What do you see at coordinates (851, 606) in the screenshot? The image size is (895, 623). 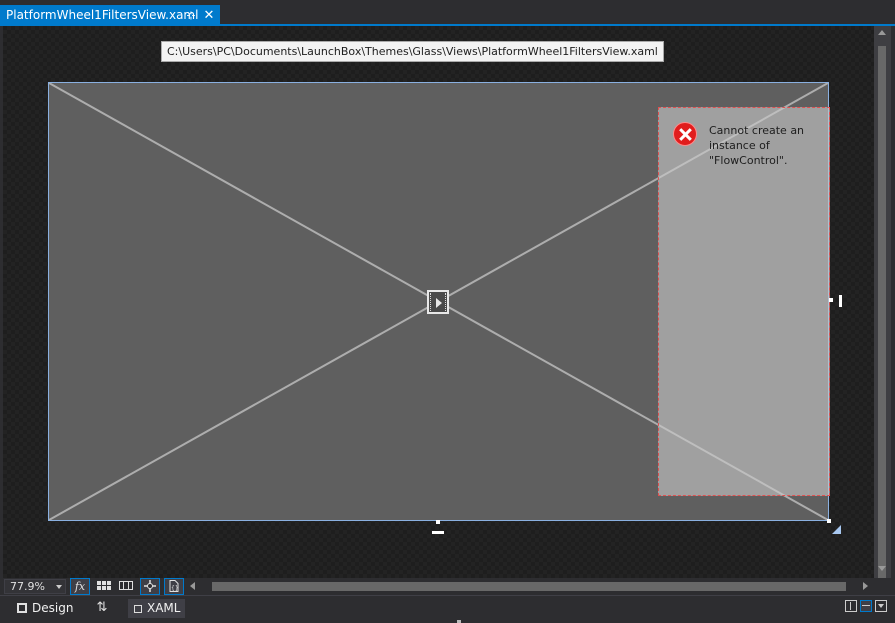 I see `vertical-split-icon` at bounding box center [851, 606].